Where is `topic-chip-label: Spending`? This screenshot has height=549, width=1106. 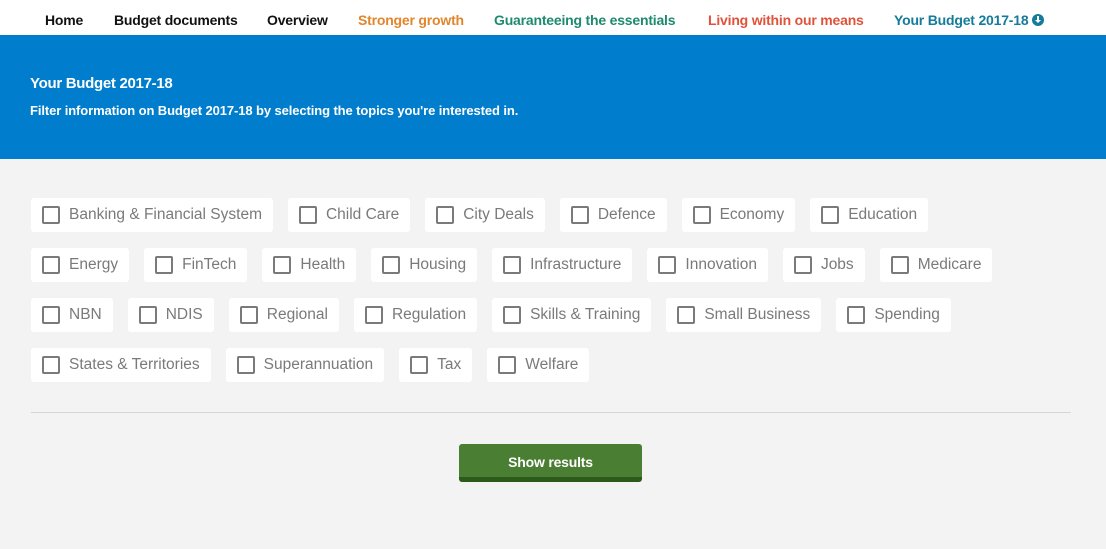
topic-chip-label: Spending is located at coordinates (907, 314).